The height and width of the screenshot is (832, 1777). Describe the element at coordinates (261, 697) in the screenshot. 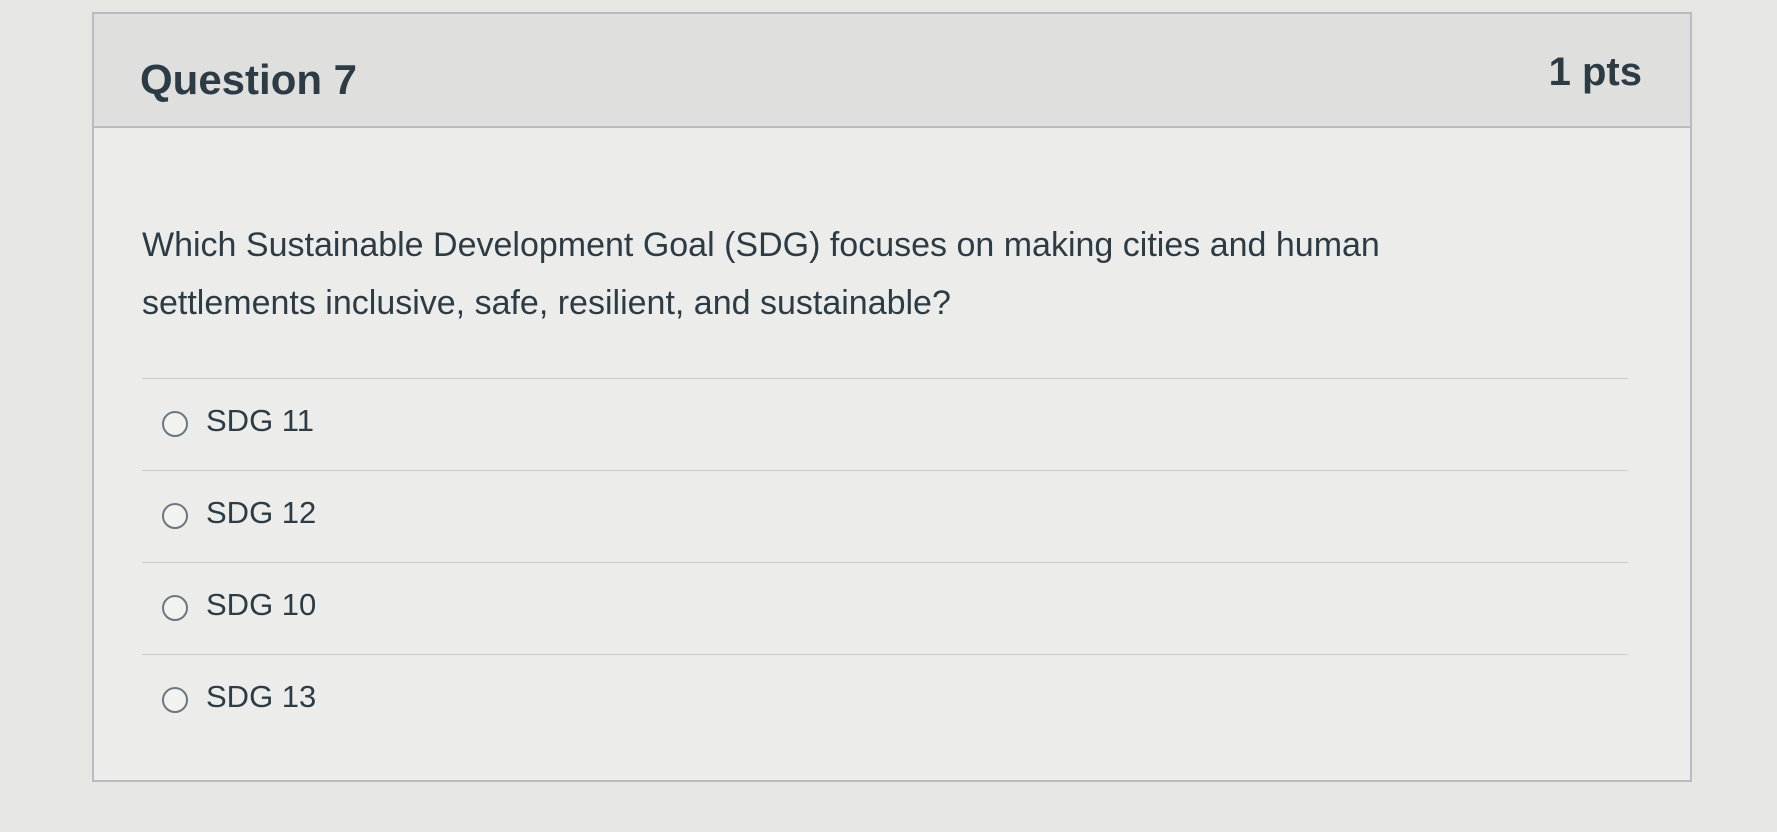

I see `answer-label: SDG 13` at that location.